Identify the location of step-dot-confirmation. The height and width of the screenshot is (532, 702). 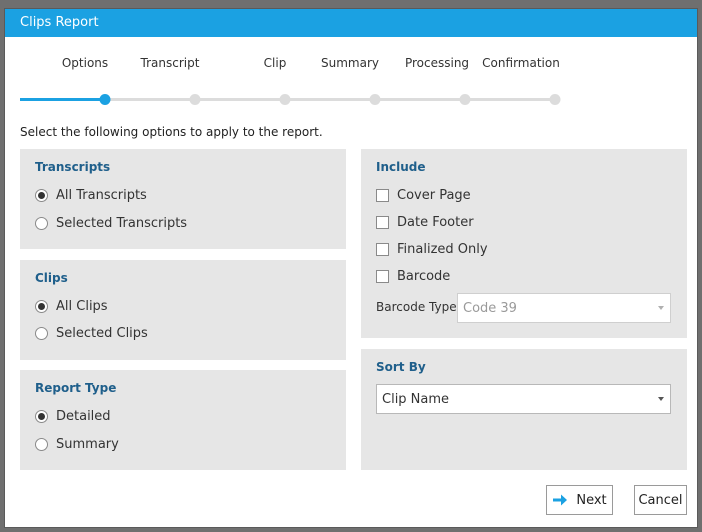
(555, 99).